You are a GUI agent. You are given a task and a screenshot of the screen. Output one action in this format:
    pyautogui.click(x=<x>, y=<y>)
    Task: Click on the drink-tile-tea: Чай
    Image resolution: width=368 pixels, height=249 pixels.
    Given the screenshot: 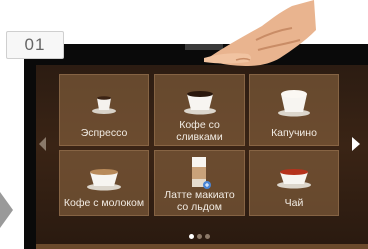 What is the action you would take?
    pyautogui.click(x=294, y=183)
    